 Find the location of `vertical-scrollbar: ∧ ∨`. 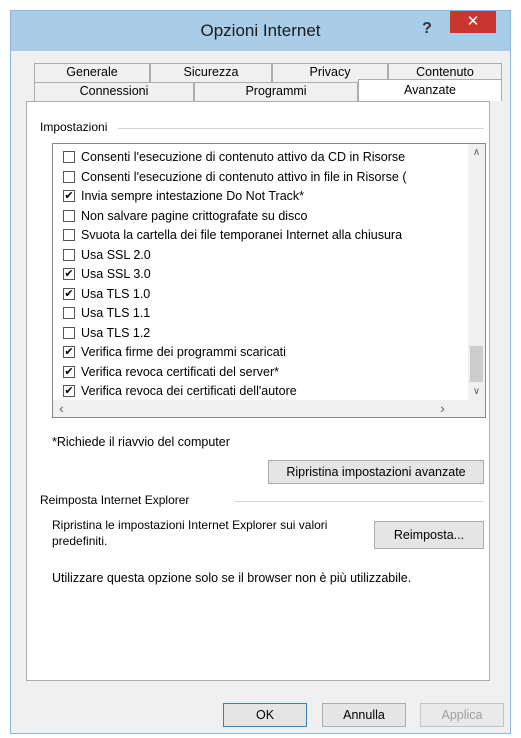

vertical-scrollbar: ∧ ∨ is located at coordinates (476, 272).